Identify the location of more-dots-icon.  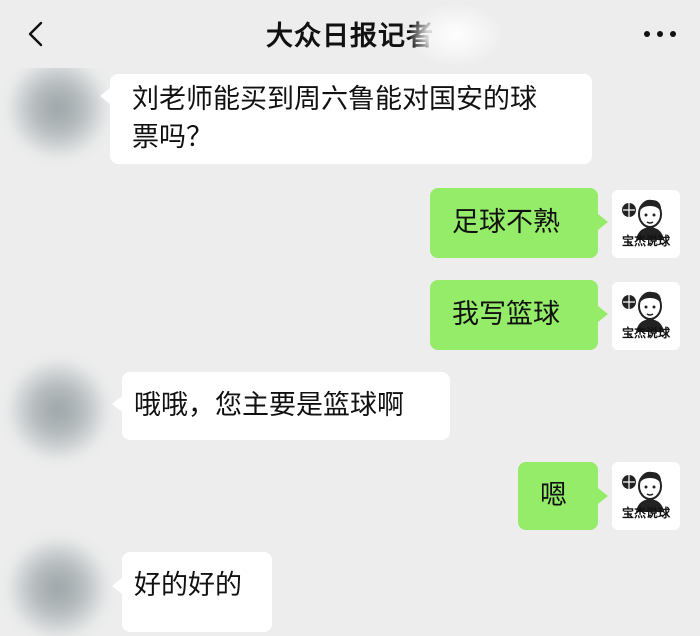
(660, 34).